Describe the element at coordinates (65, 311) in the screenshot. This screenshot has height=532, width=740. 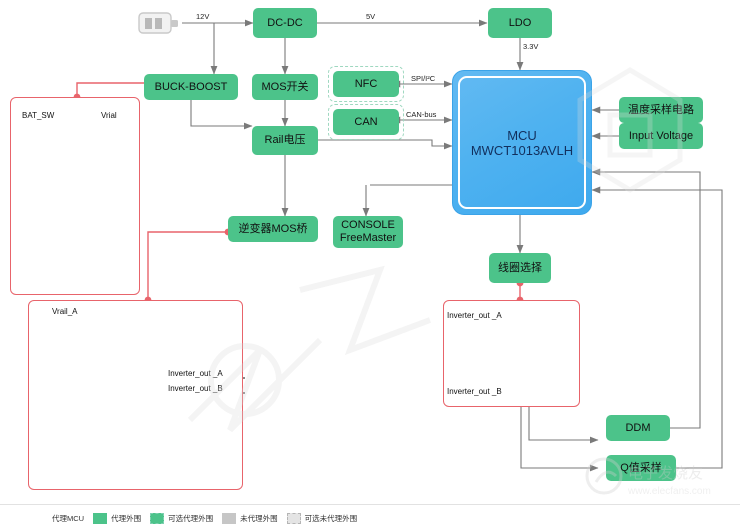
I see `net-label-vrail-a: Vrail_A` at that location.